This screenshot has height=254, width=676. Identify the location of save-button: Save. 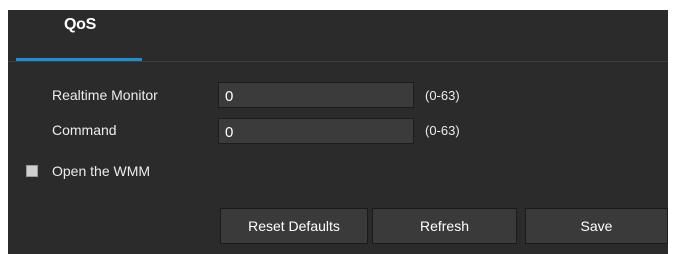
(596, 226).